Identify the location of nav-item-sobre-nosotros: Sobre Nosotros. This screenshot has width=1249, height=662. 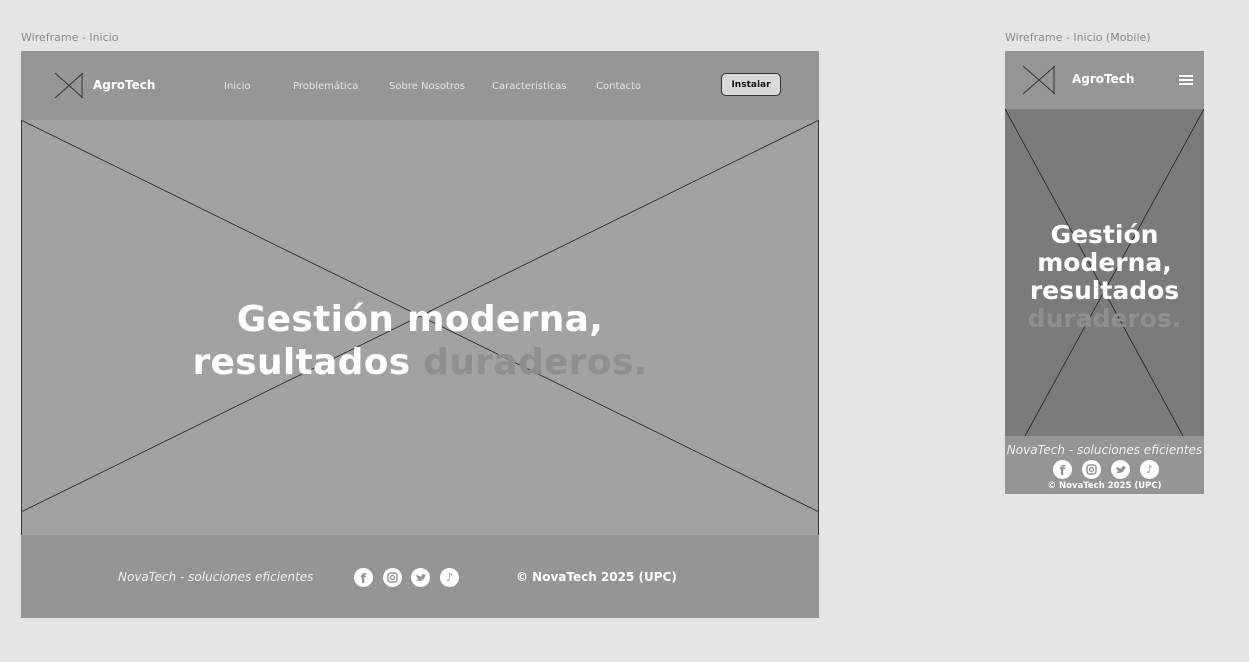
(427, 86).